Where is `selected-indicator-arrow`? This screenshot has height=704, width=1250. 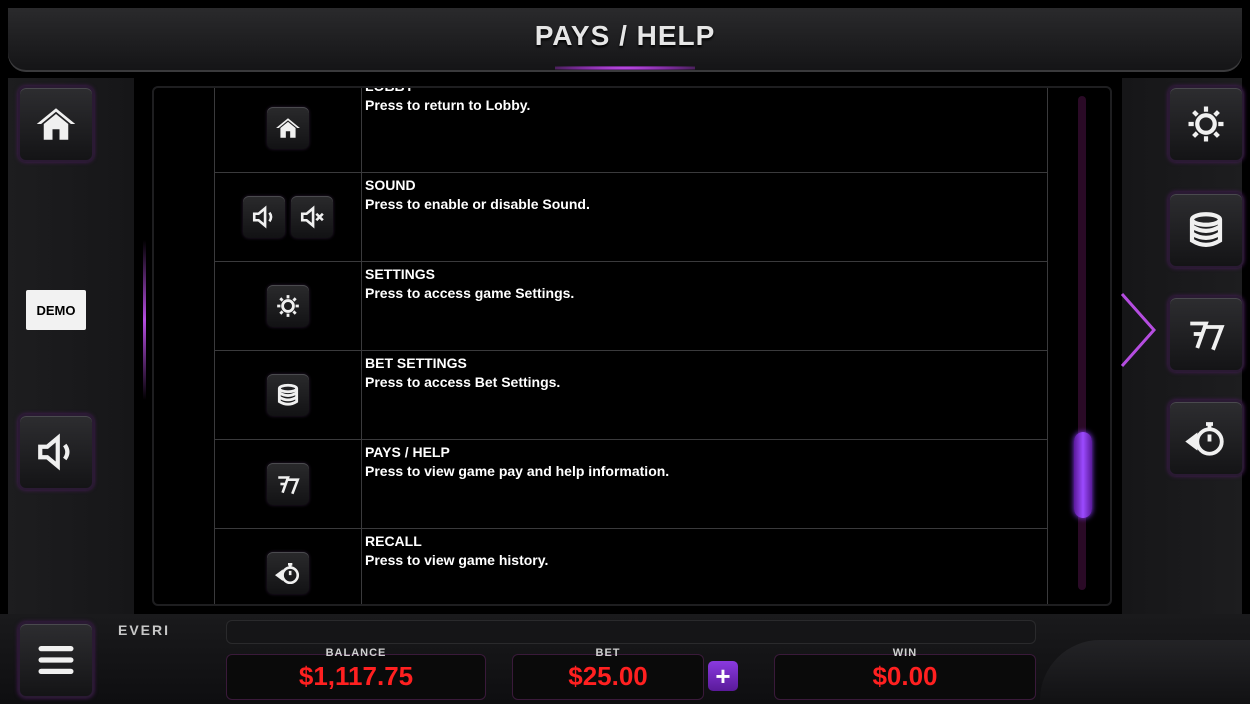
selected-indicator-arrow is located at coordinates (1138, 330).